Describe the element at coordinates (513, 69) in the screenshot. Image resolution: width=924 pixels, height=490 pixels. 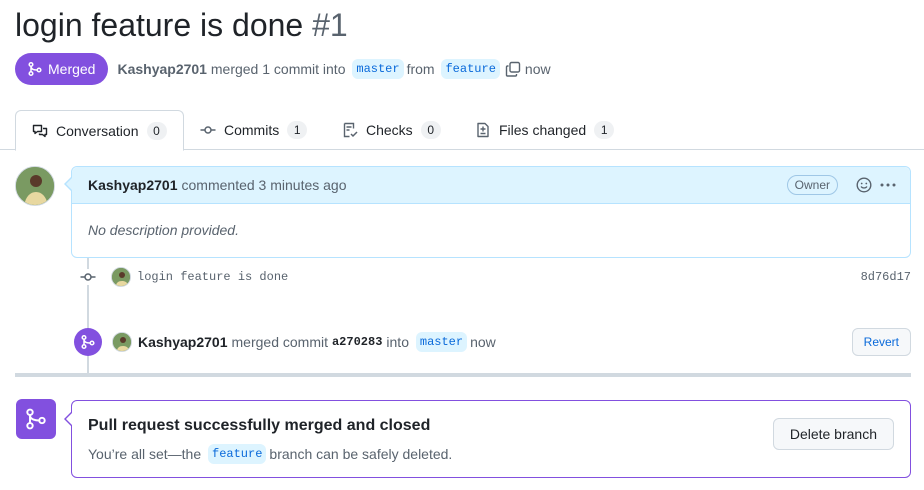
I see `copy-icon` at that location.